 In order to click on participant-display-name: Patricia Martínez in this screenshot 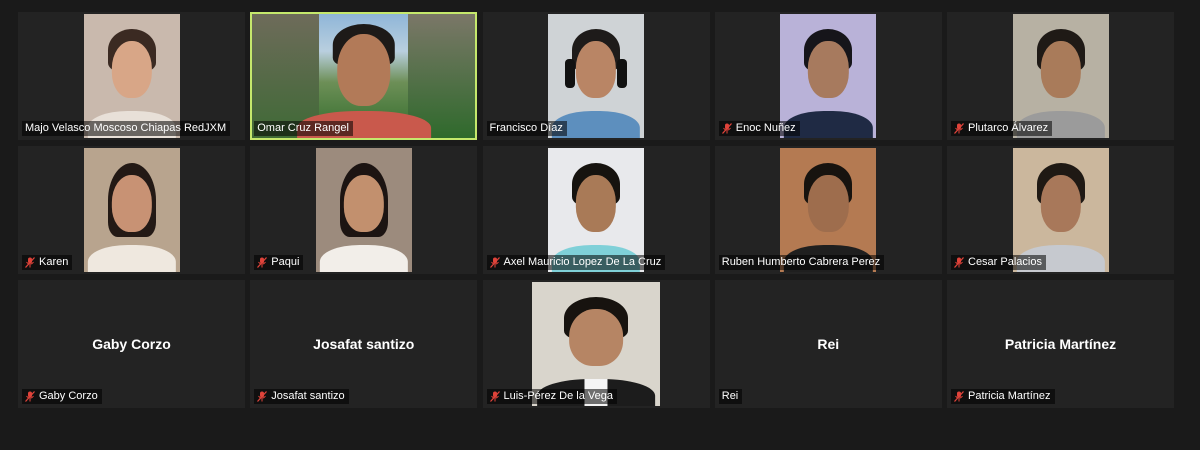, I will do `click(1060, 344)`.